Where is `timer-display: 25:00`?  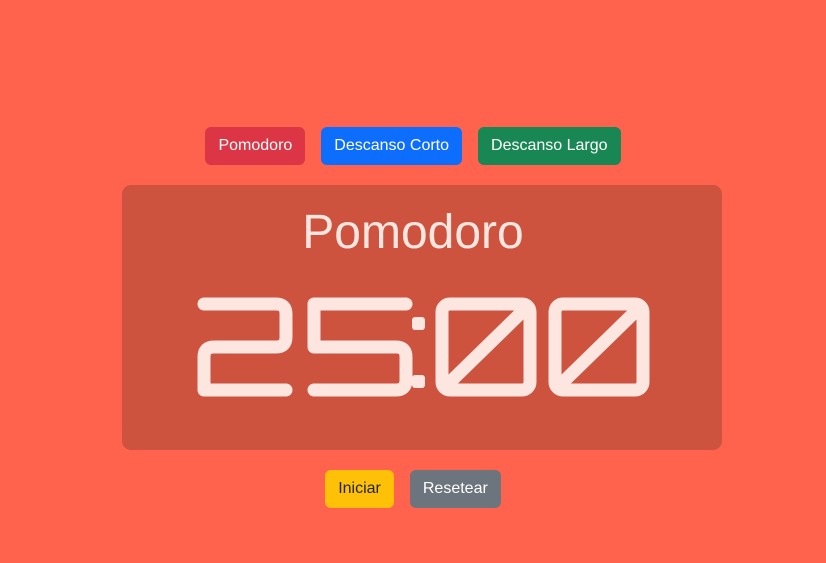
timer-display: 25:00 is located at coordinates (424, 347).